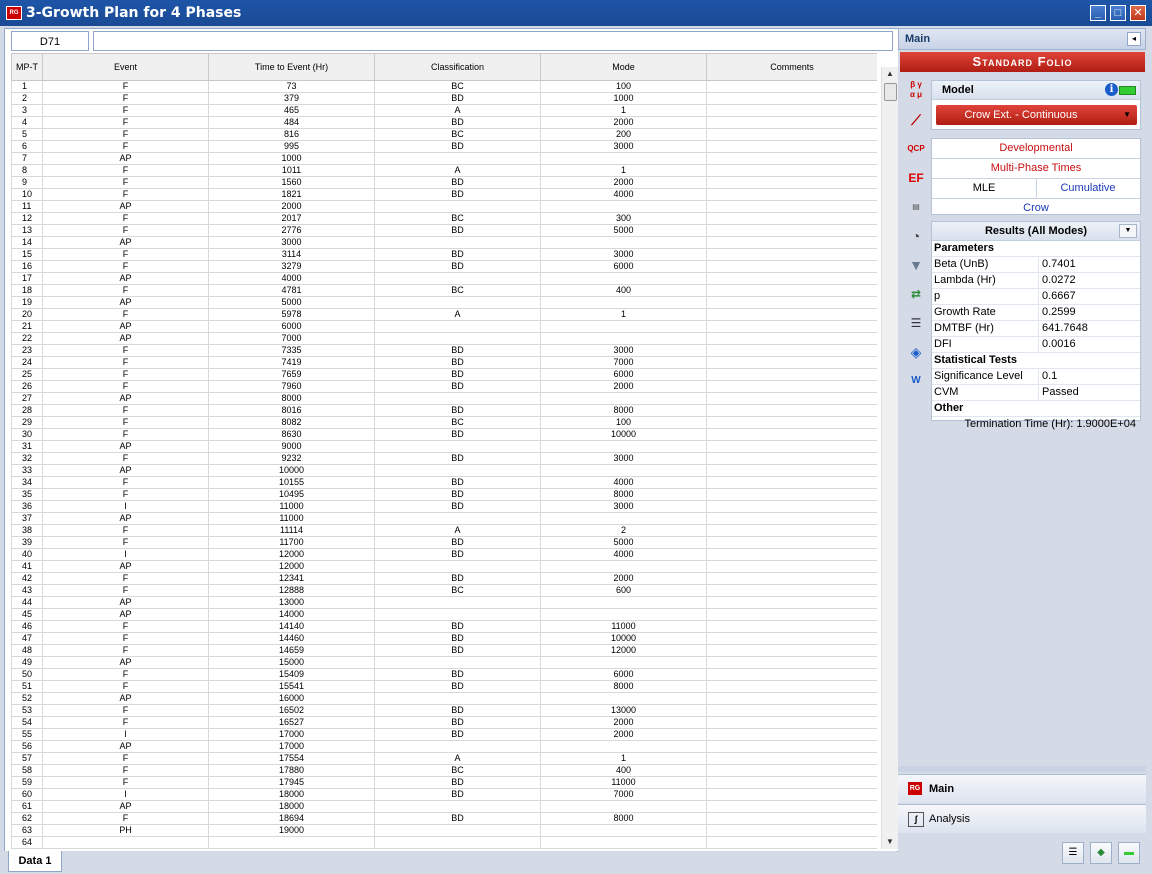 This screenshot has height=874, width=1152. What do you see at coordinates (27, 698) in the screenshot?
I see `row-header: 52` at bounding box center [27, 698].